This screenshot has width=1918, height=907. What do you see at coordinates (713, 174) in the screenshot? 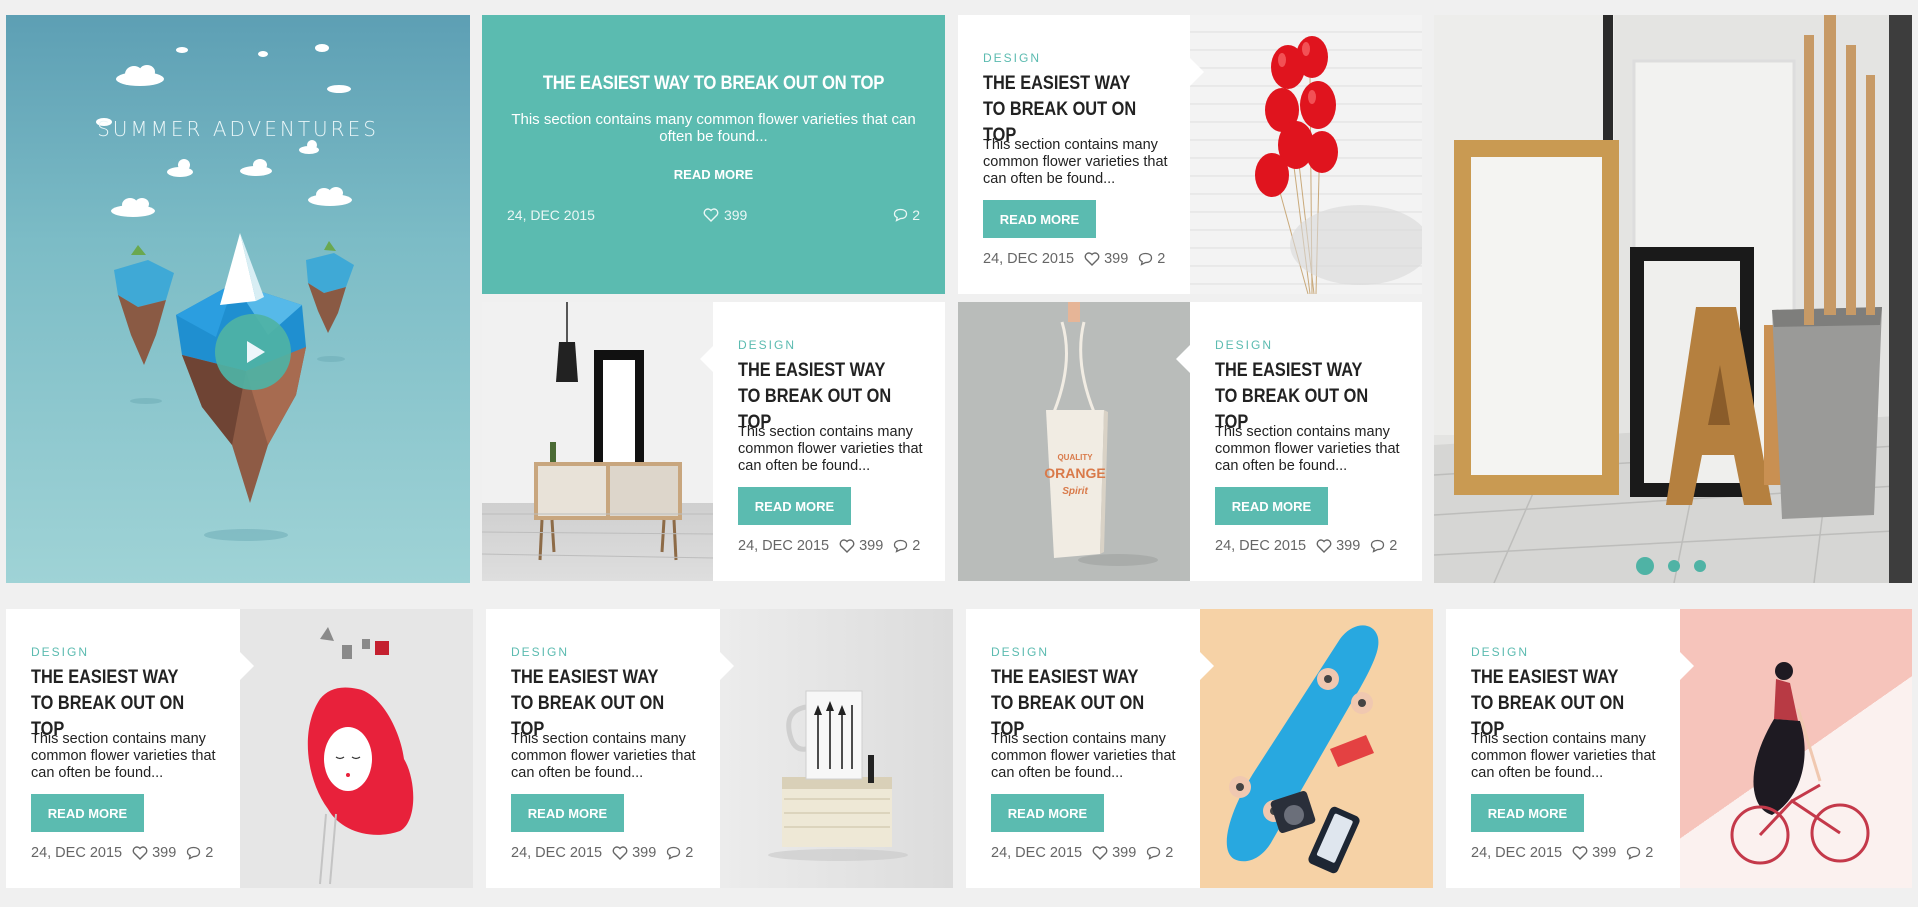
I see `feature-read-more-link: READ MORE` at bounding box center [713, 174].